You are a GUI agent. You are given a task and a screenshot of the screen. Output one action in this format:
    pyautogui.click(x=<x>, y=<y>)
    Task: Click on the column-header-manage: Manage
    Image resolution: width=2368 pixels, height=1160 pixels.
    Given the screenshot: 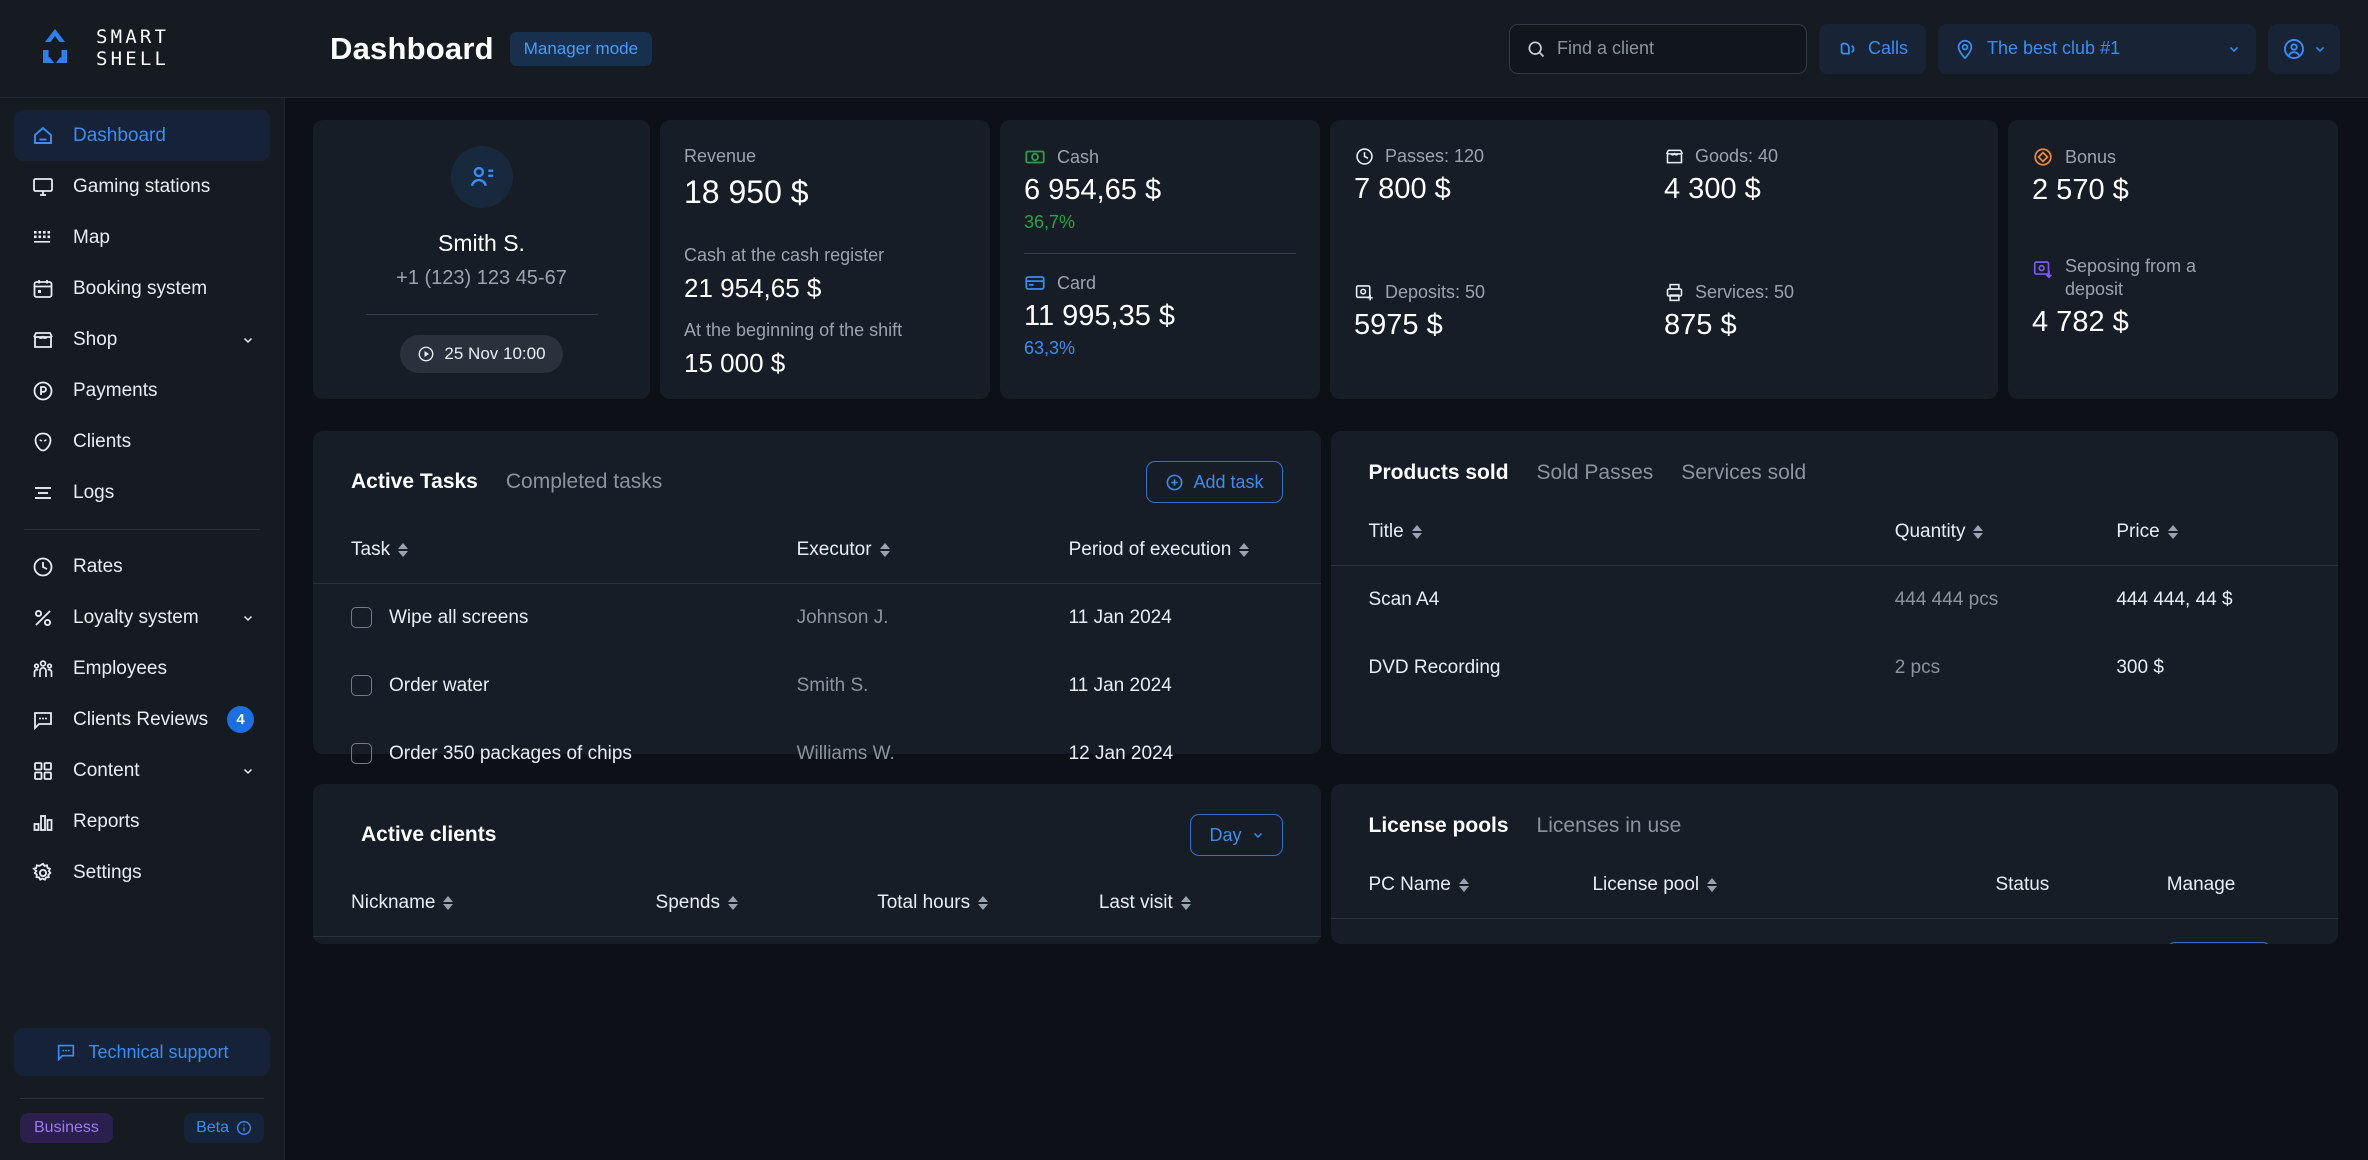 What is the action you would take?
    pyautogui.click(x=2252, y=878)
    